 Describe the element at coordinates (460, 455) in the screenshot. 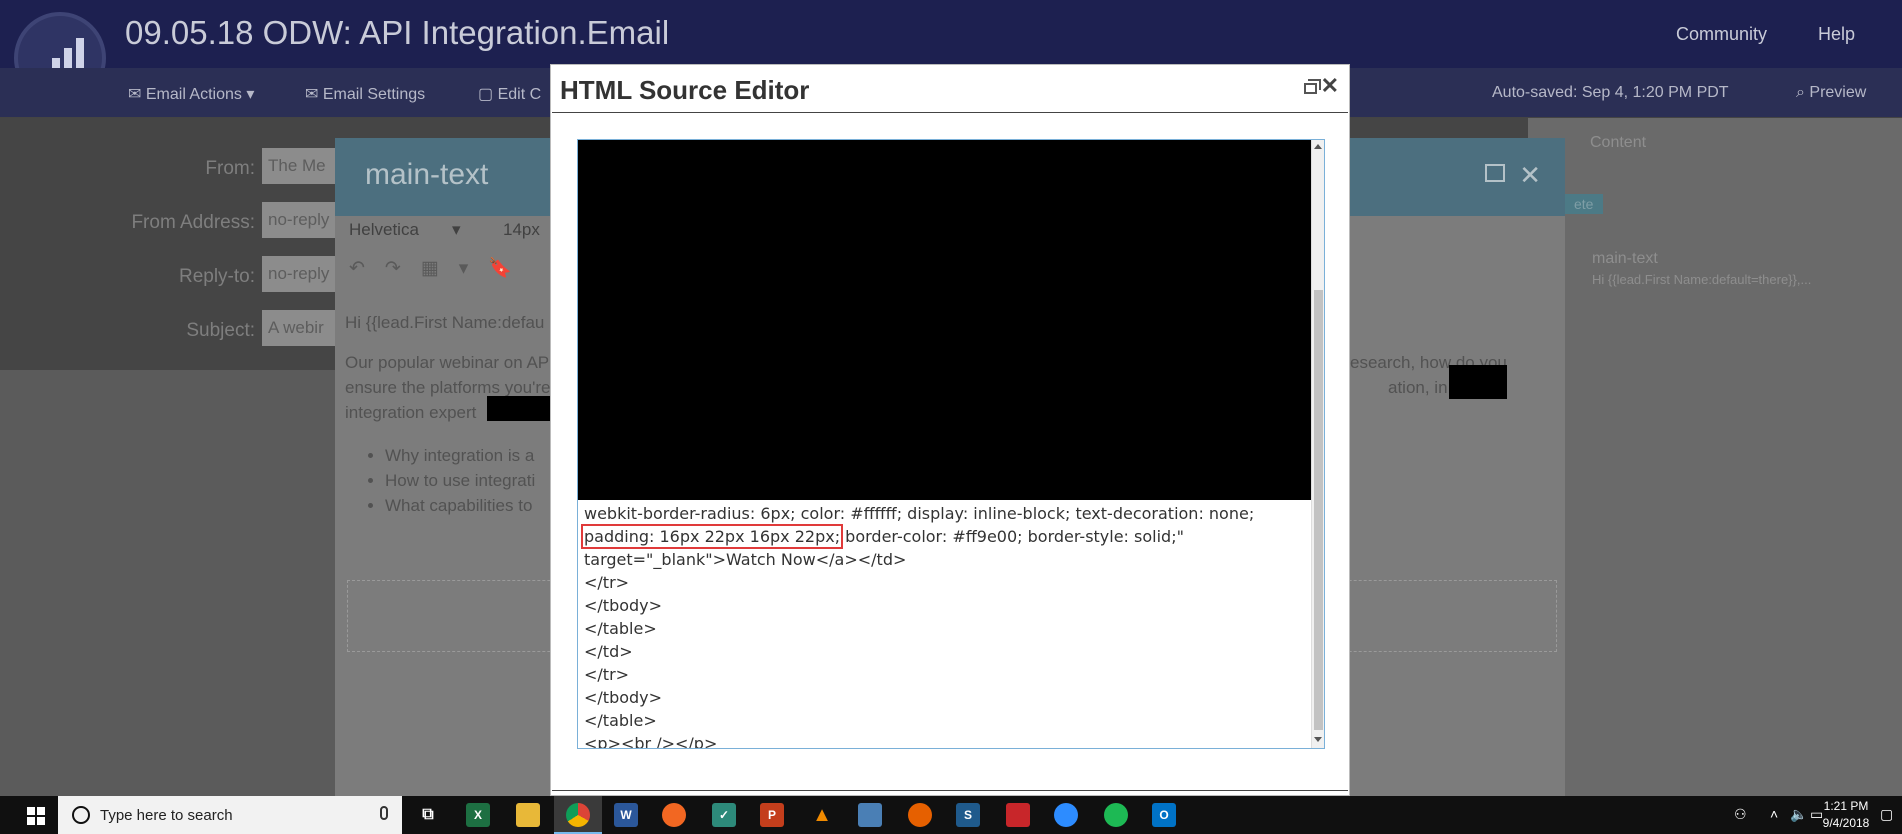

I see `bullet-item: Why integration is a` at that location.